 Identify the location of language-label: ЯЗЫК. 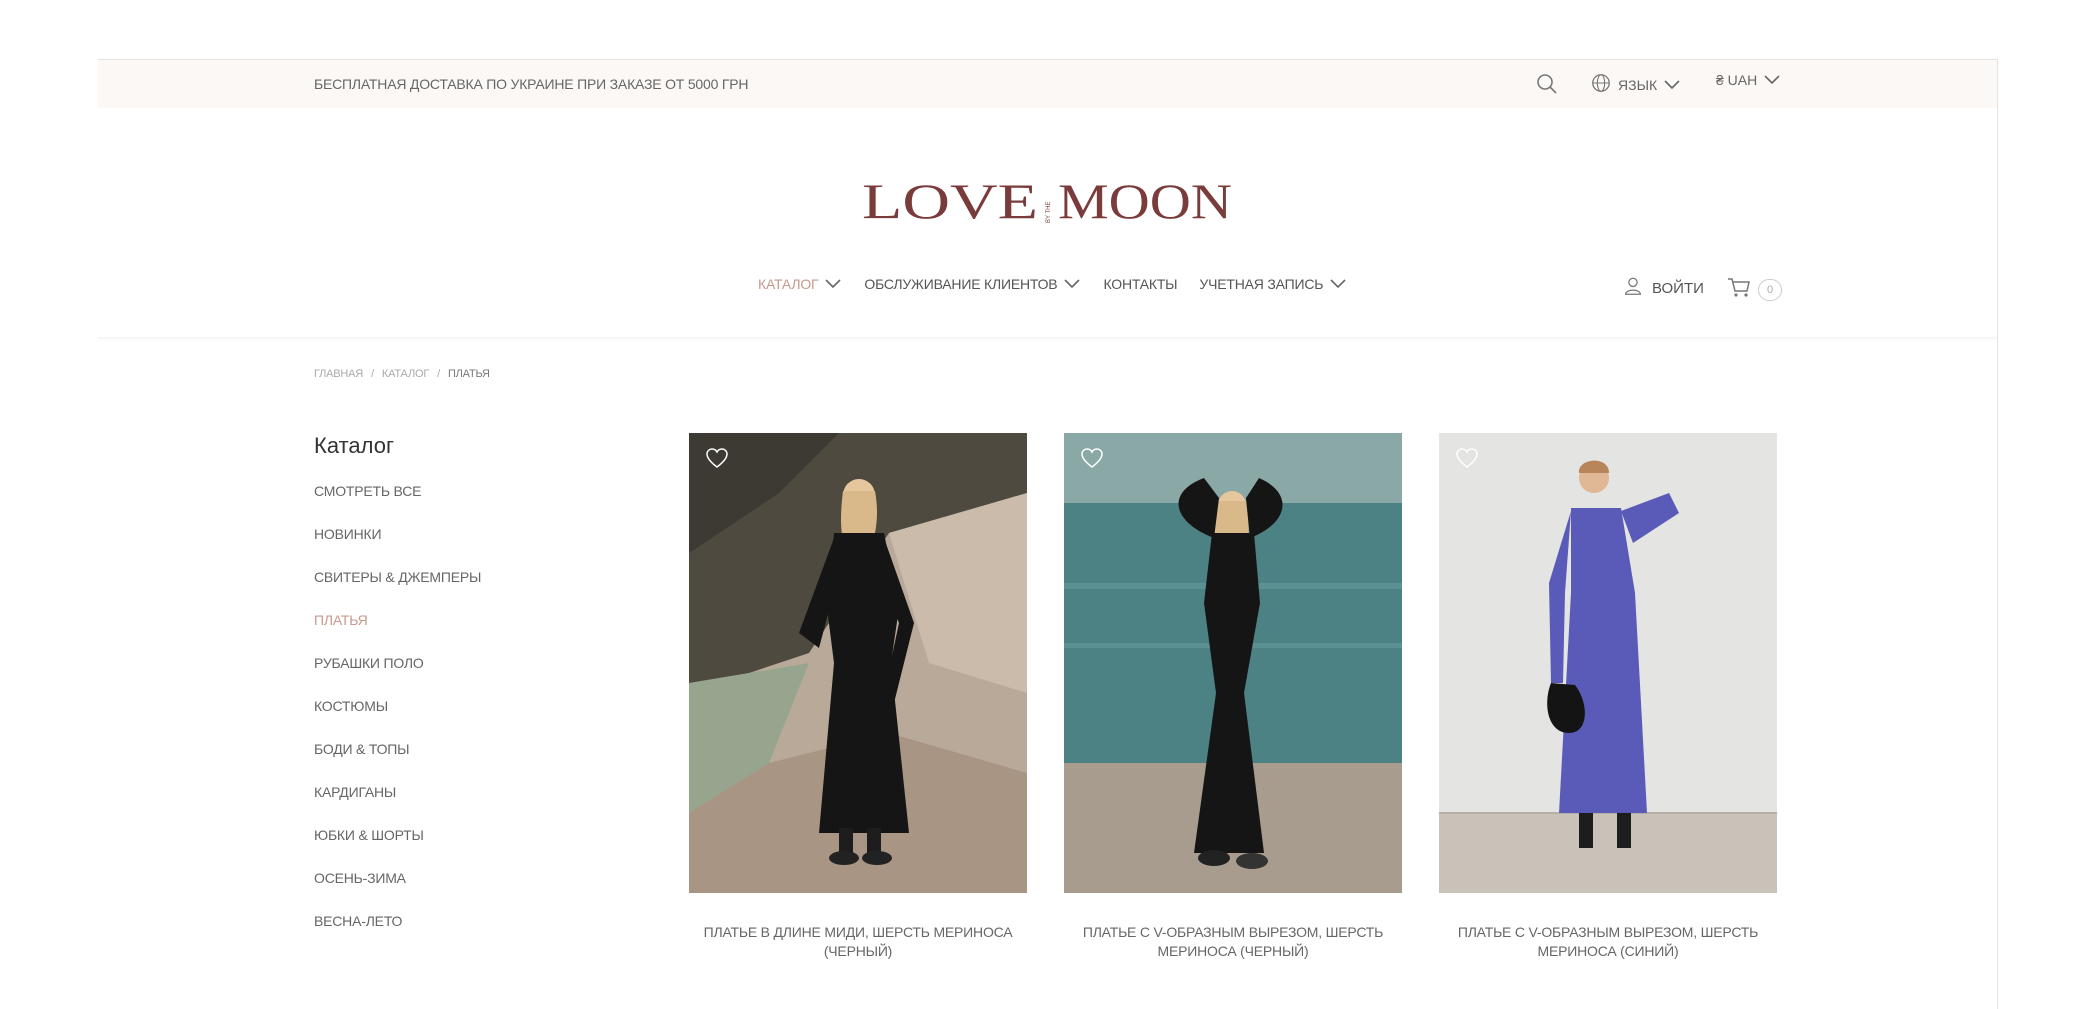
(1638, 84).